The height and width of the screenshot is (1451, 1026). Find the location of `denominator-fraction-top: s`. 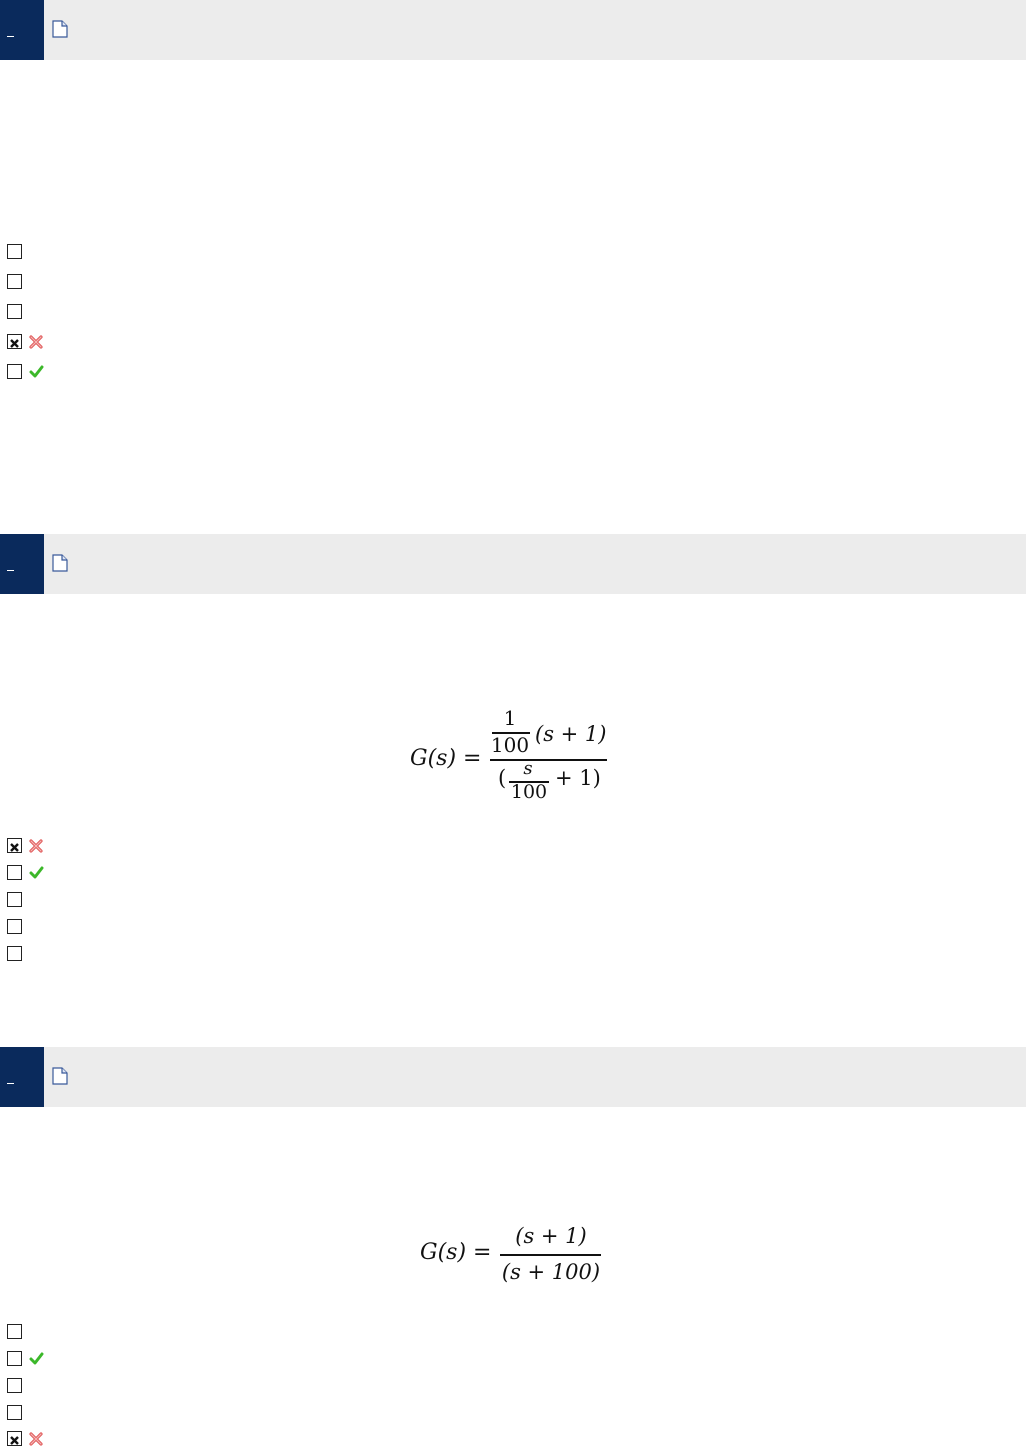

denominator-fraction-top: s is located at coordinates (528, 768).